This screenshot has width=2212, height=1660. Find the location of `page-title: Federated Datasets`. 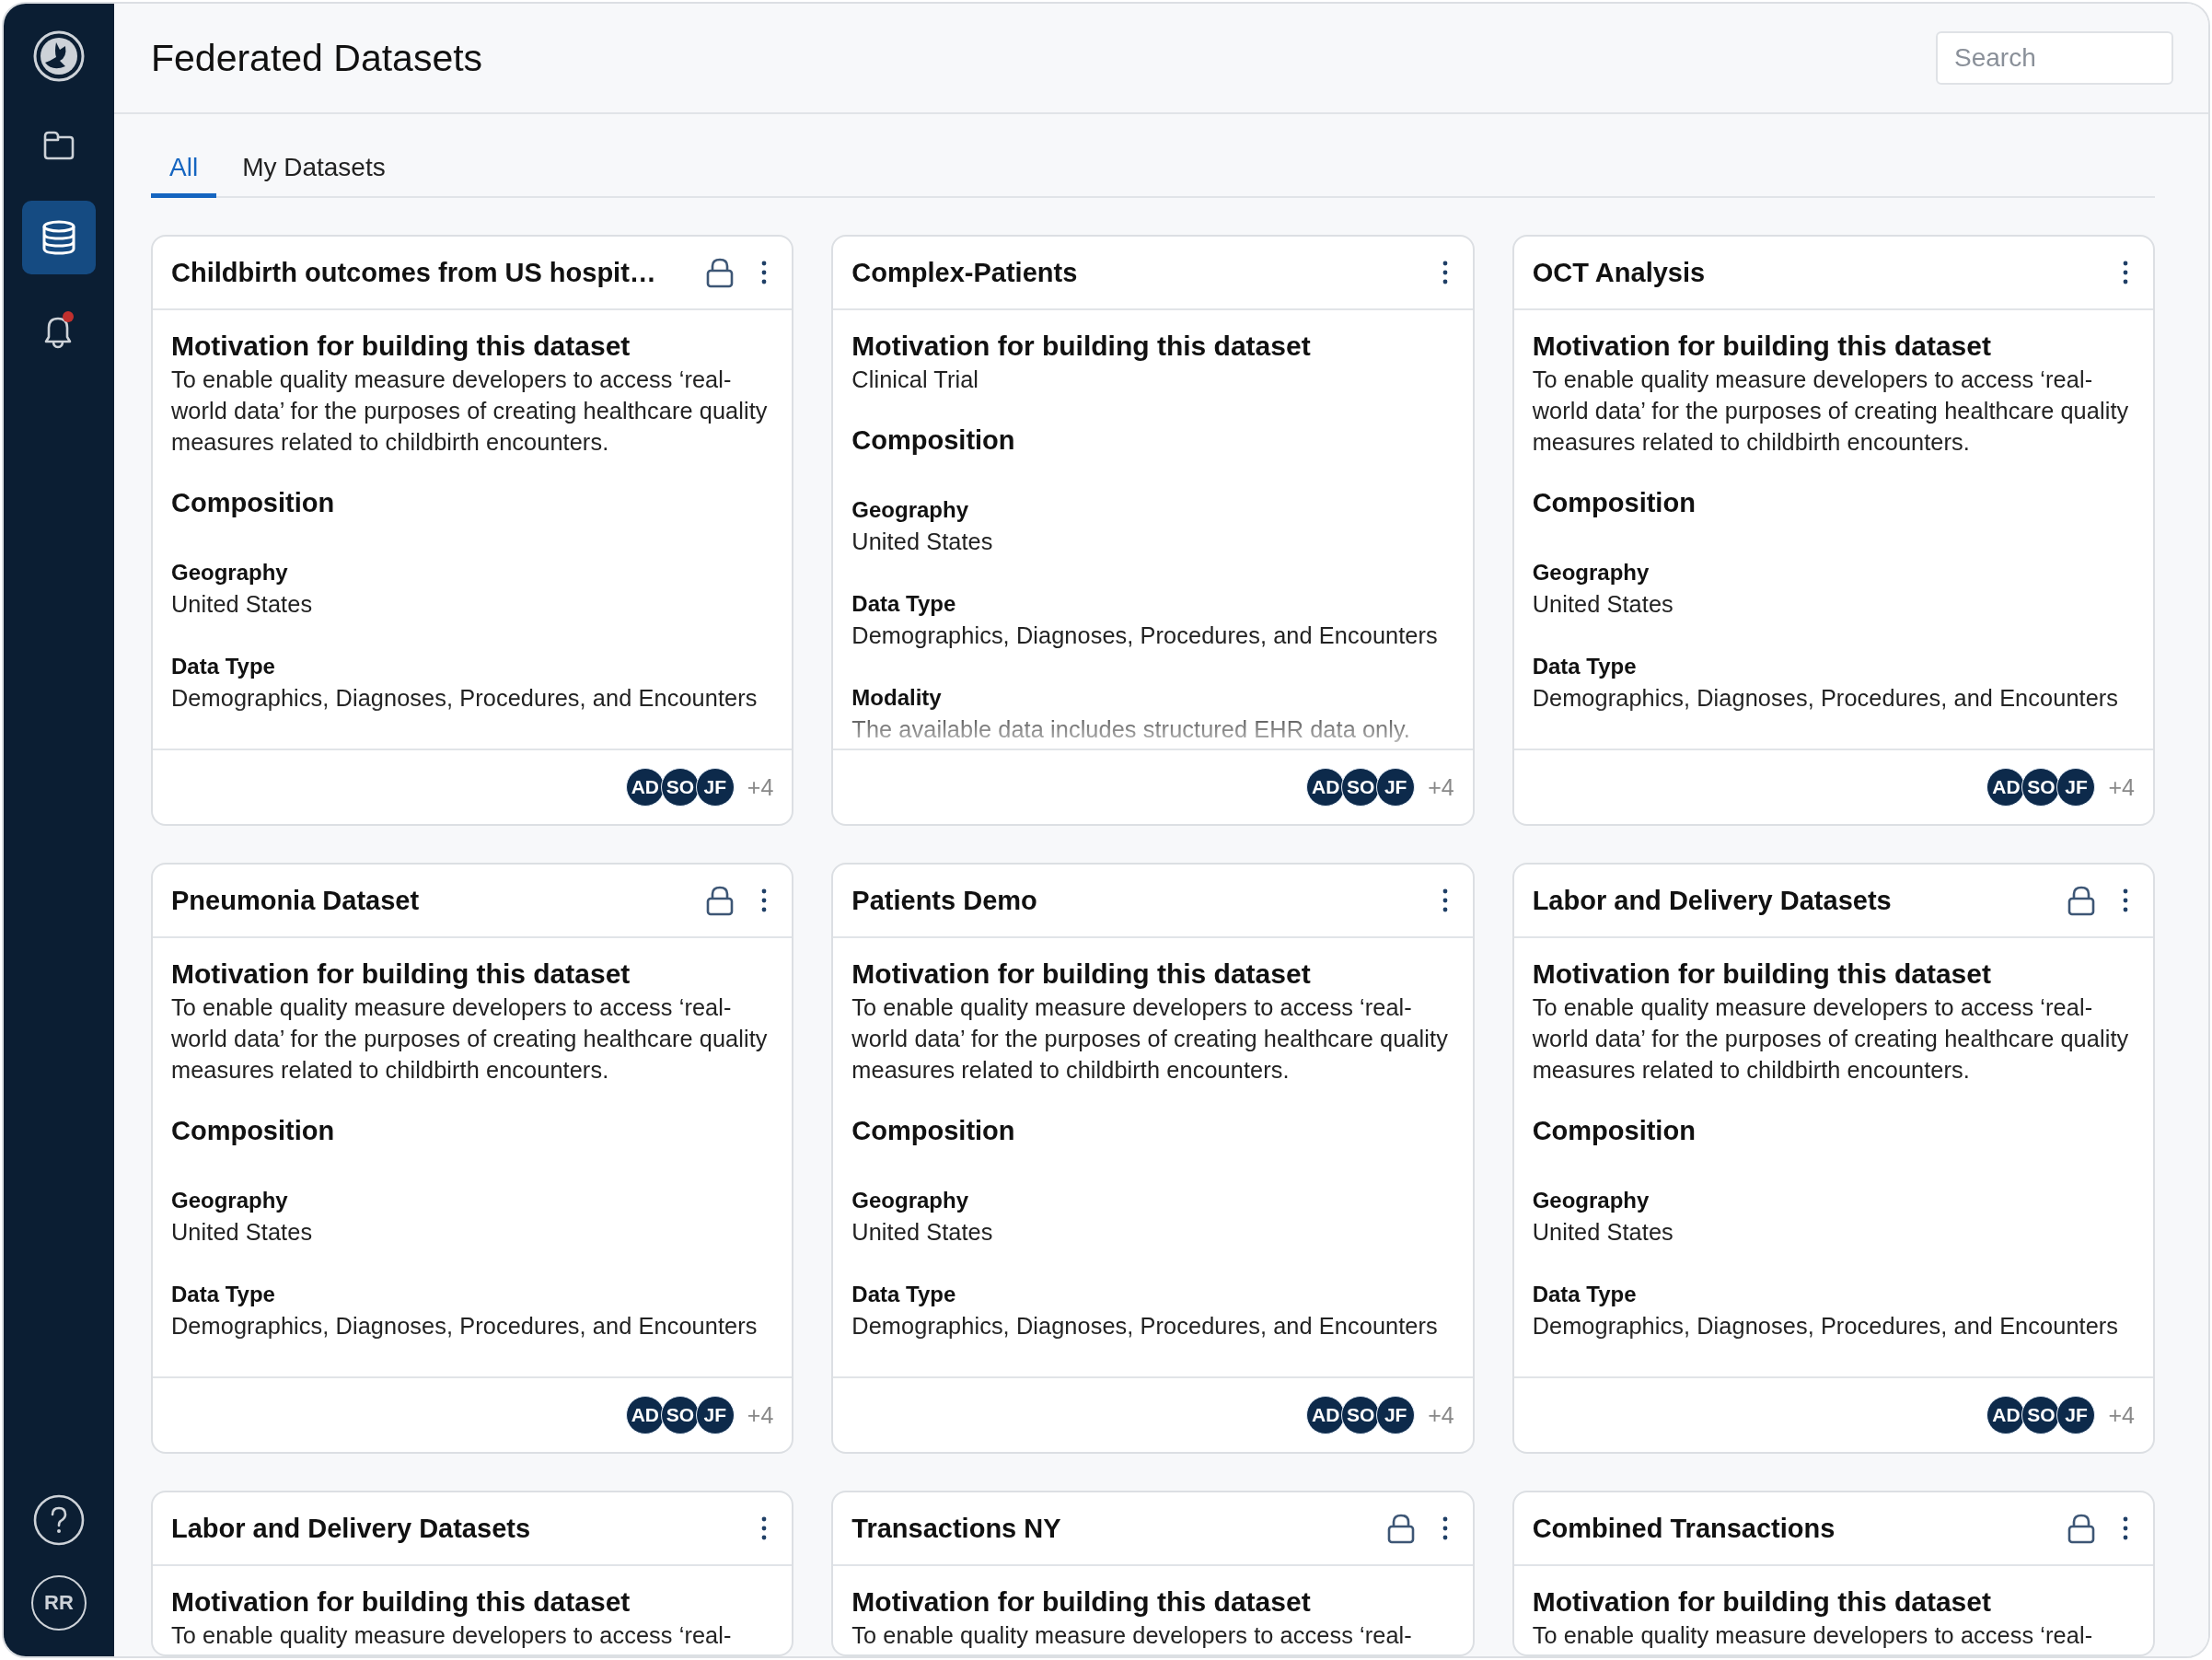

page-title: Federated Datasets is located at coordinates (317, 58).